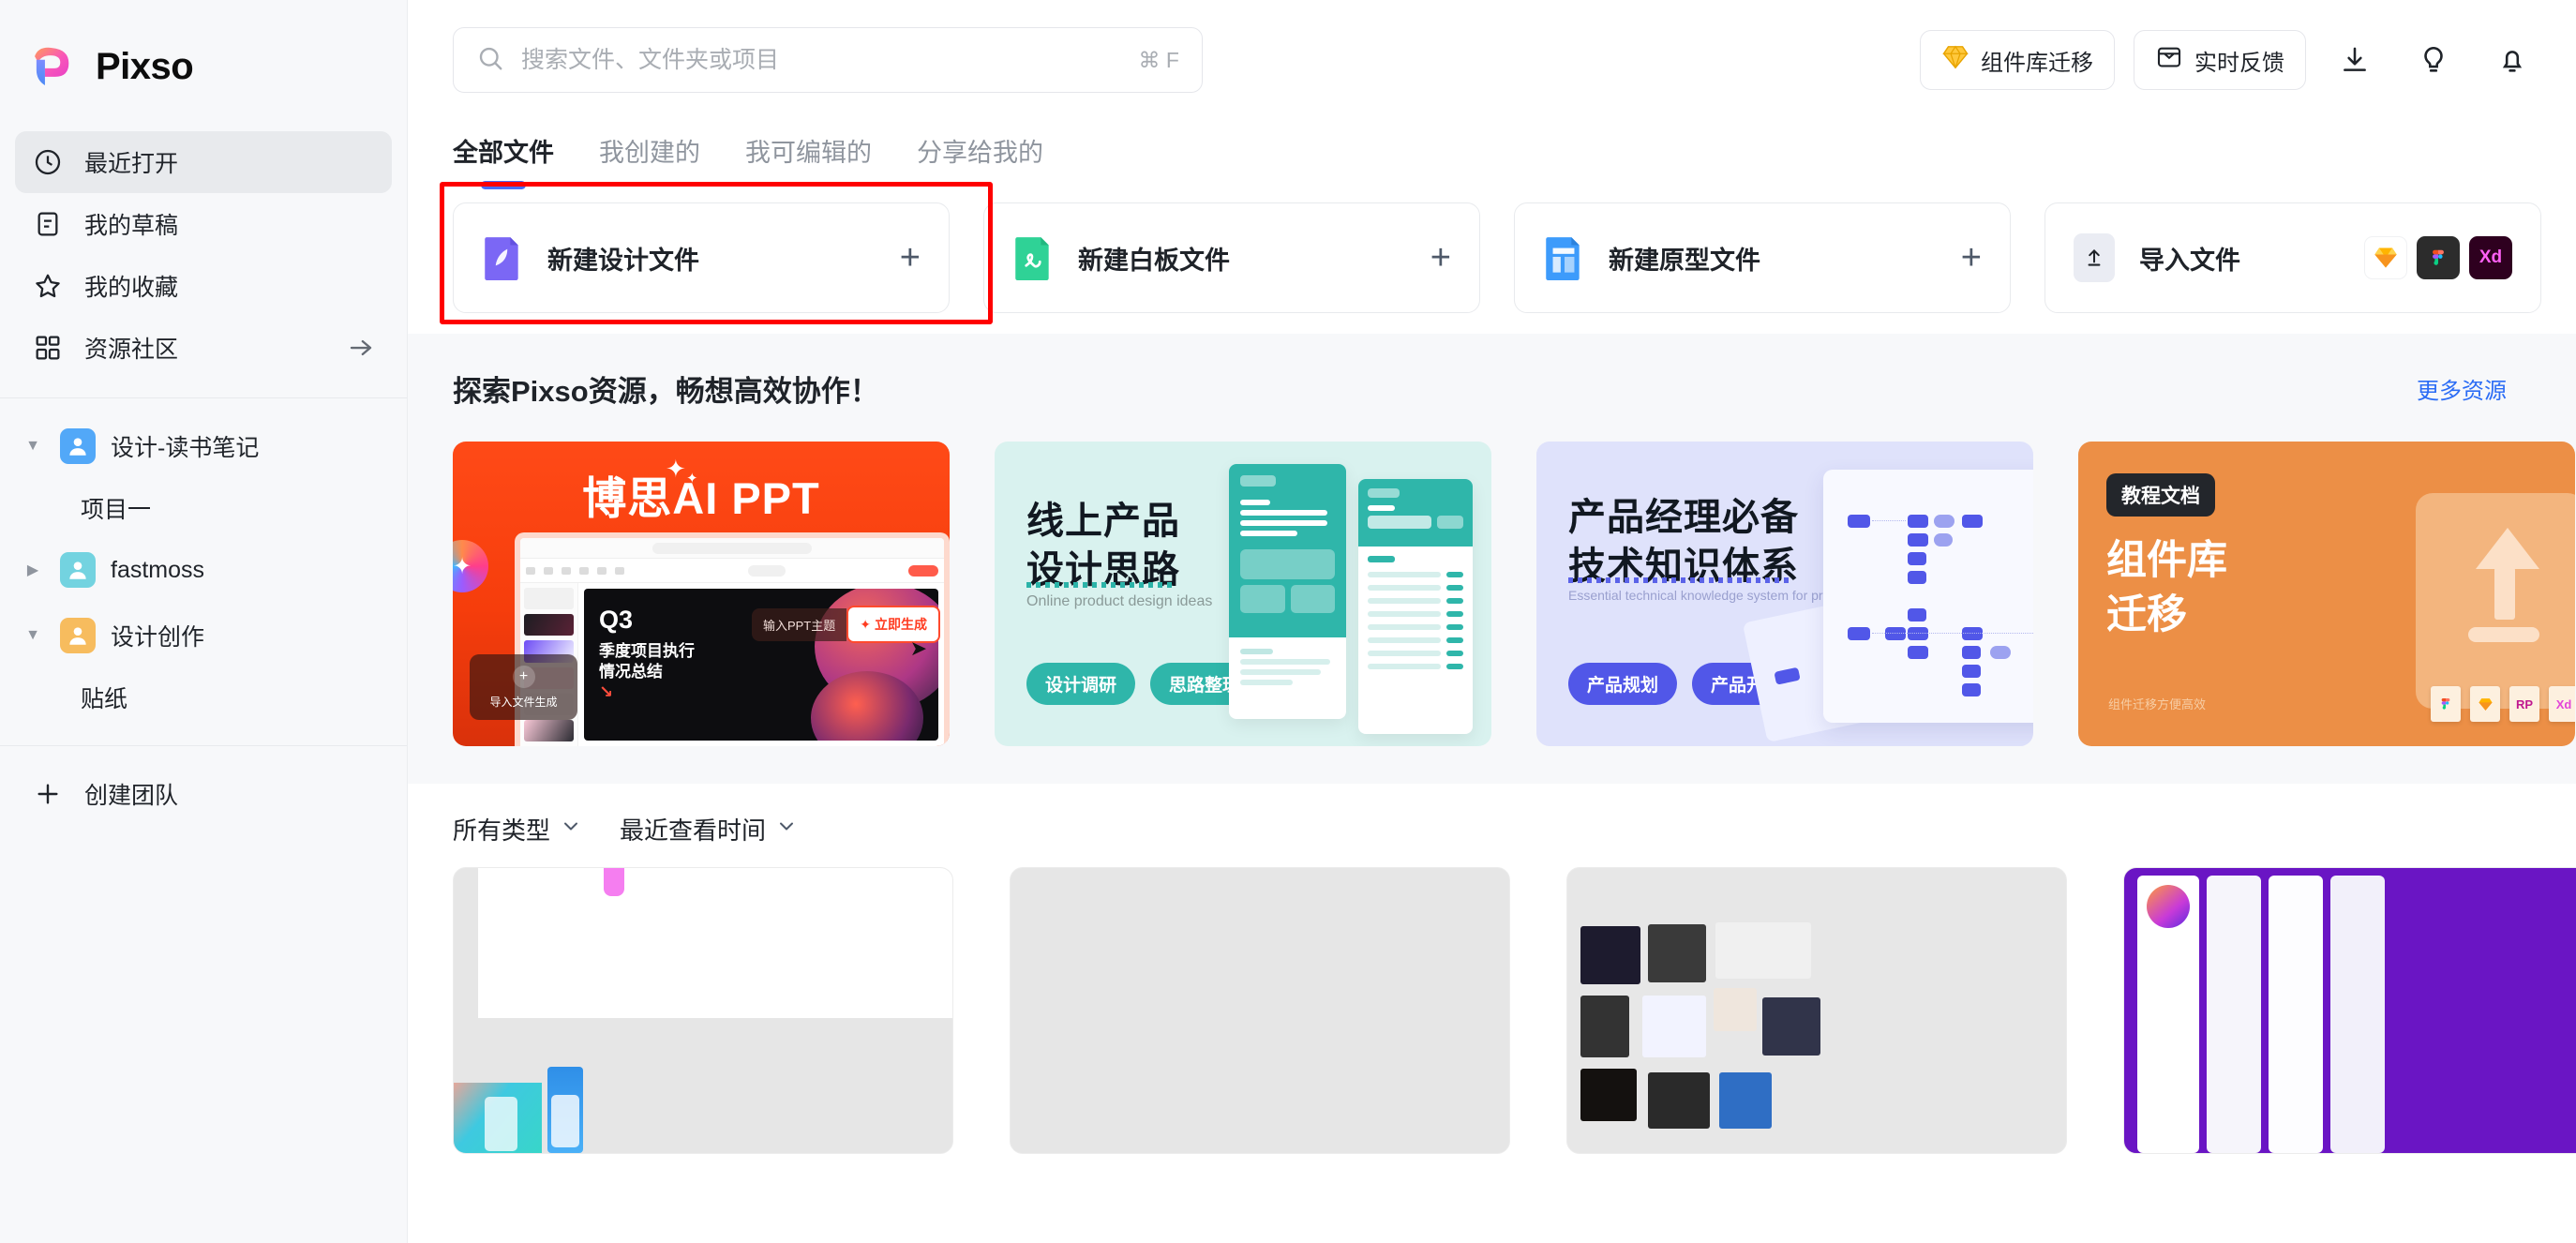 The width and height of the screenshot is (2576, 1243). Describe the element at coordinates (204, 348) in the screenshot. I see `sidebar-item-community: 资源社区` at that location.